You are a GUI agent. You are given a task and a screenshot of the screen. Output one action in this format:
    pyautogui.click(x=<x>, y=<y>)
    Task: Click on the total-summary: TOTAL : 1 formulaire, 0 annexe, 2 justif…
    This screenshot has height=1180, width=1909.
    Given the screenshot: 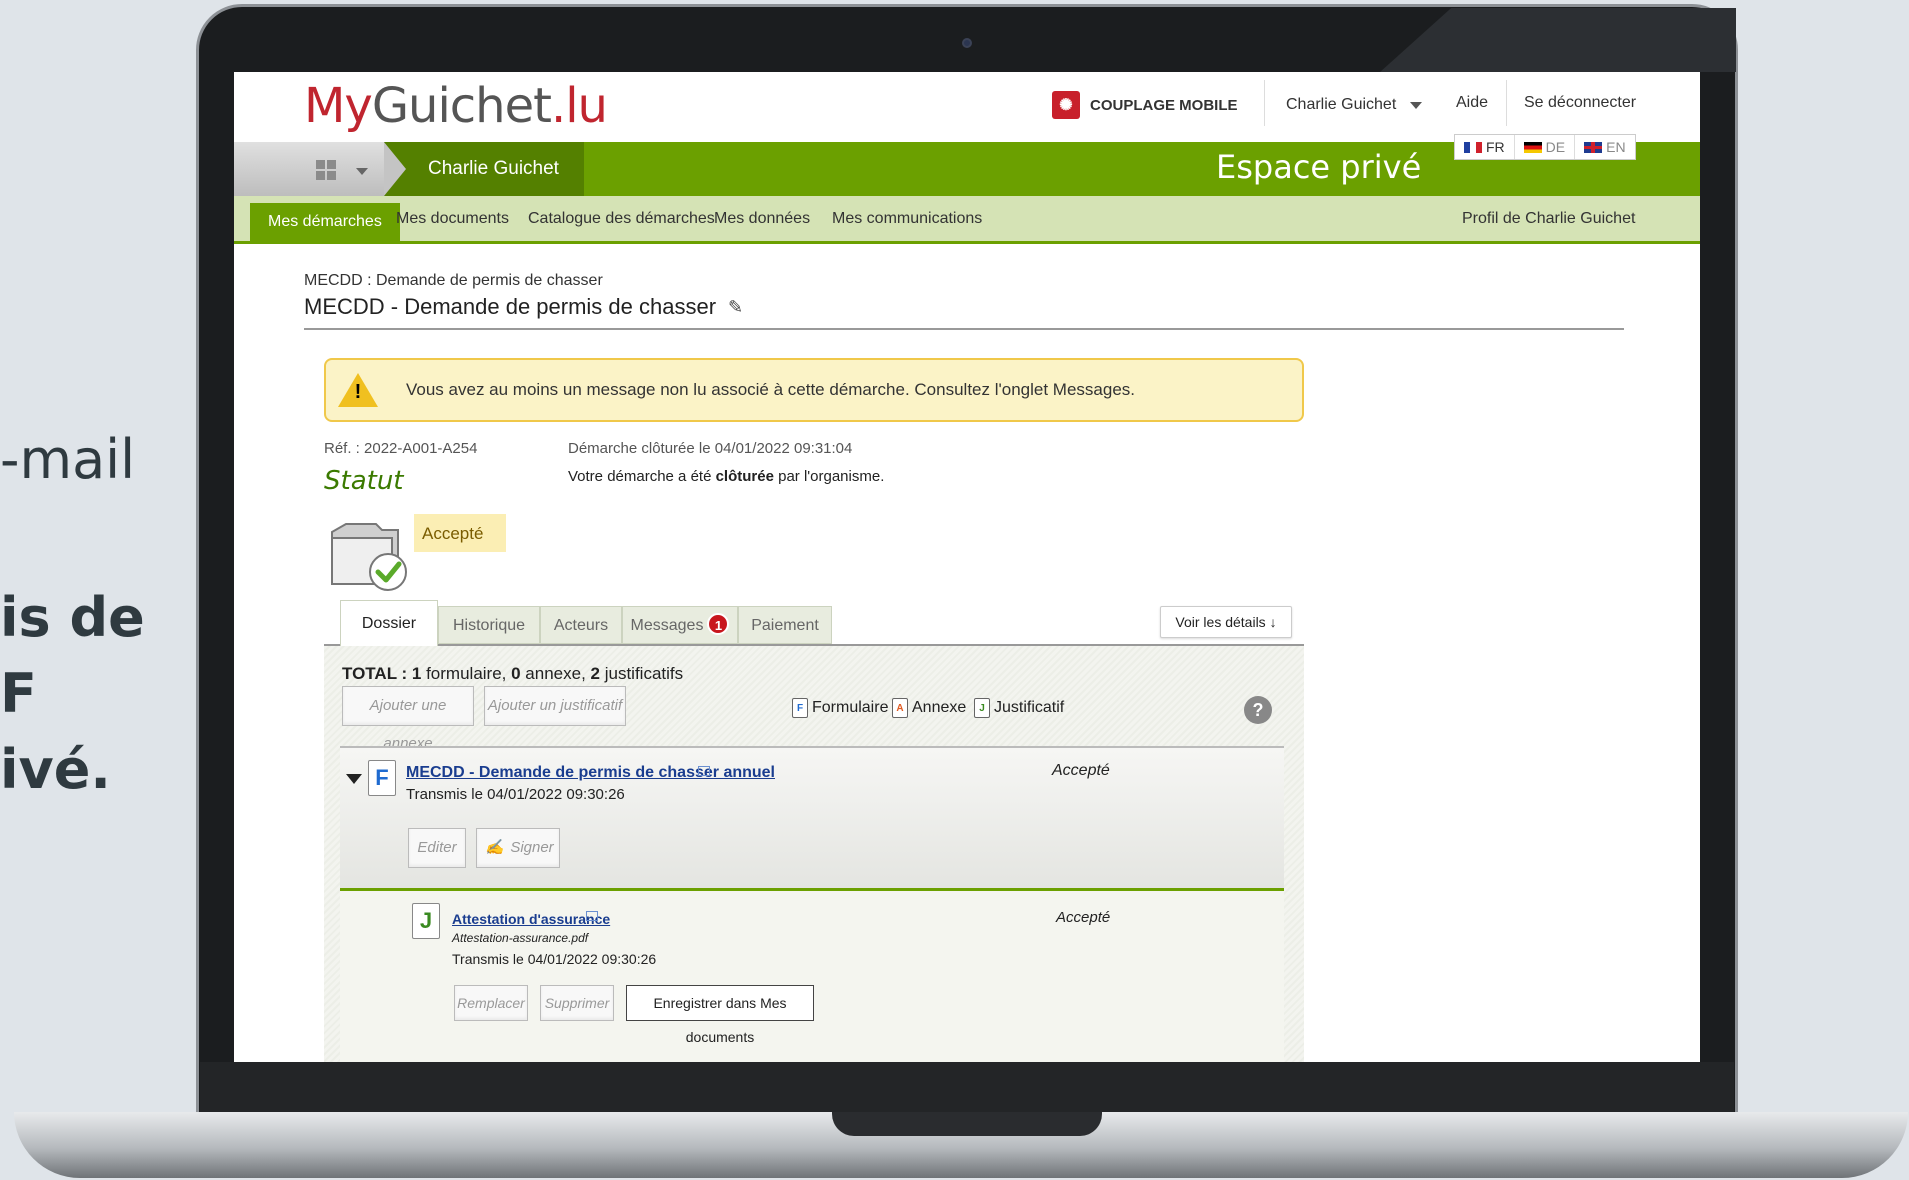 What is the action you would take?
    pyautogui.click(x=513, y=673)
    